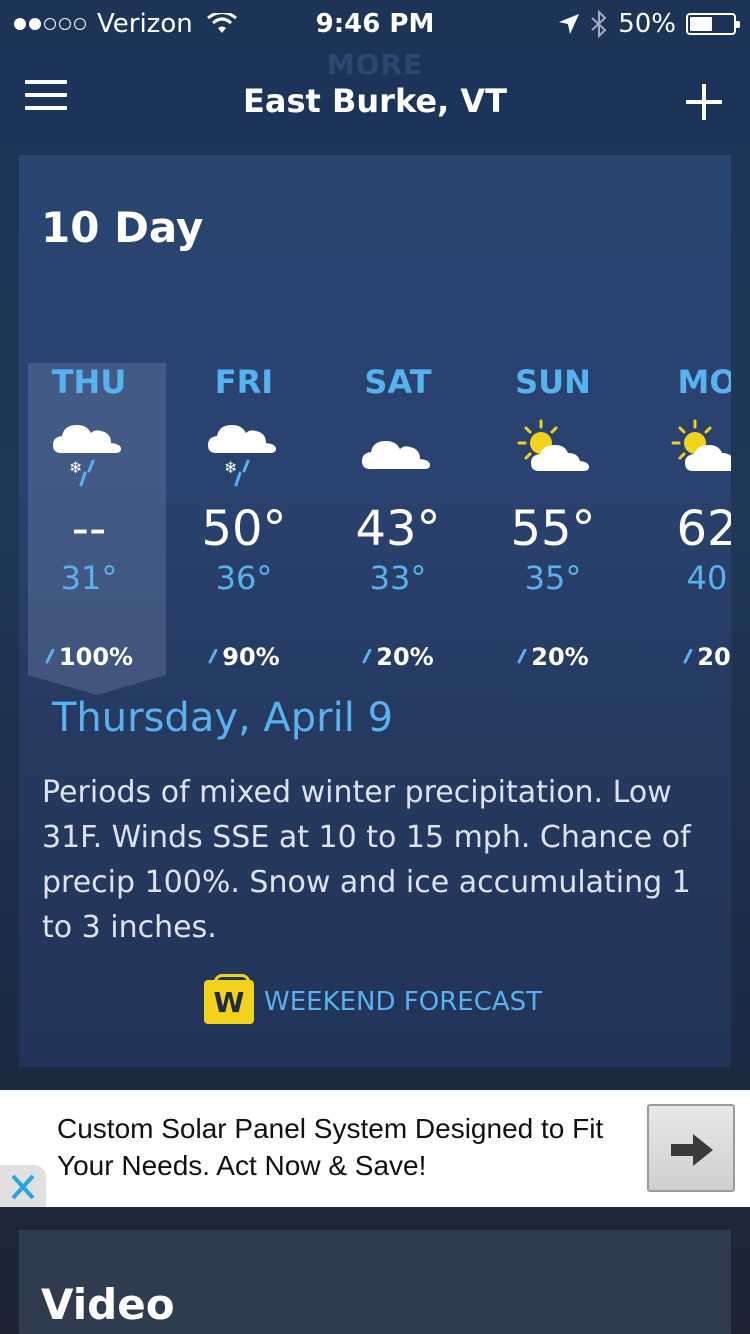 The height and width of the screenshot is (1334, 750). Describe the element at coordinates (553, 578) in the screenshot. I see `day-low-temp: 35°` at that location.